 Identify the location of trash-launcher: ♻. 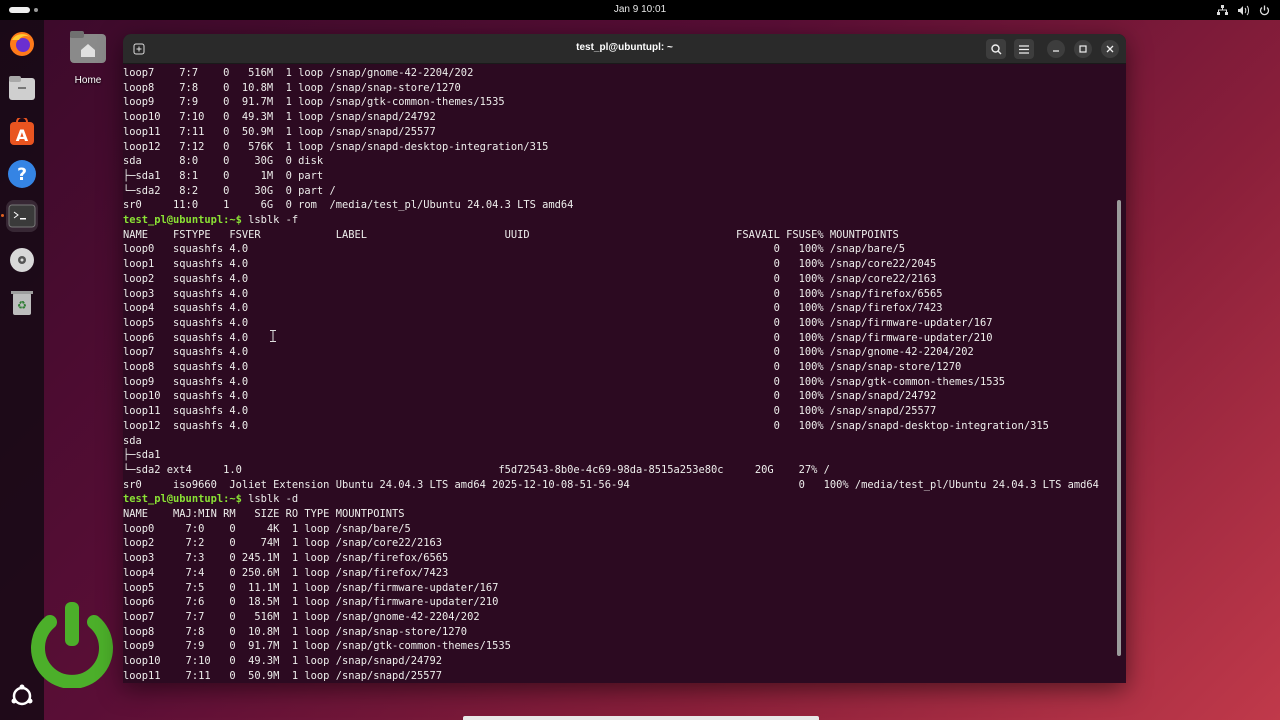
(22, 302).